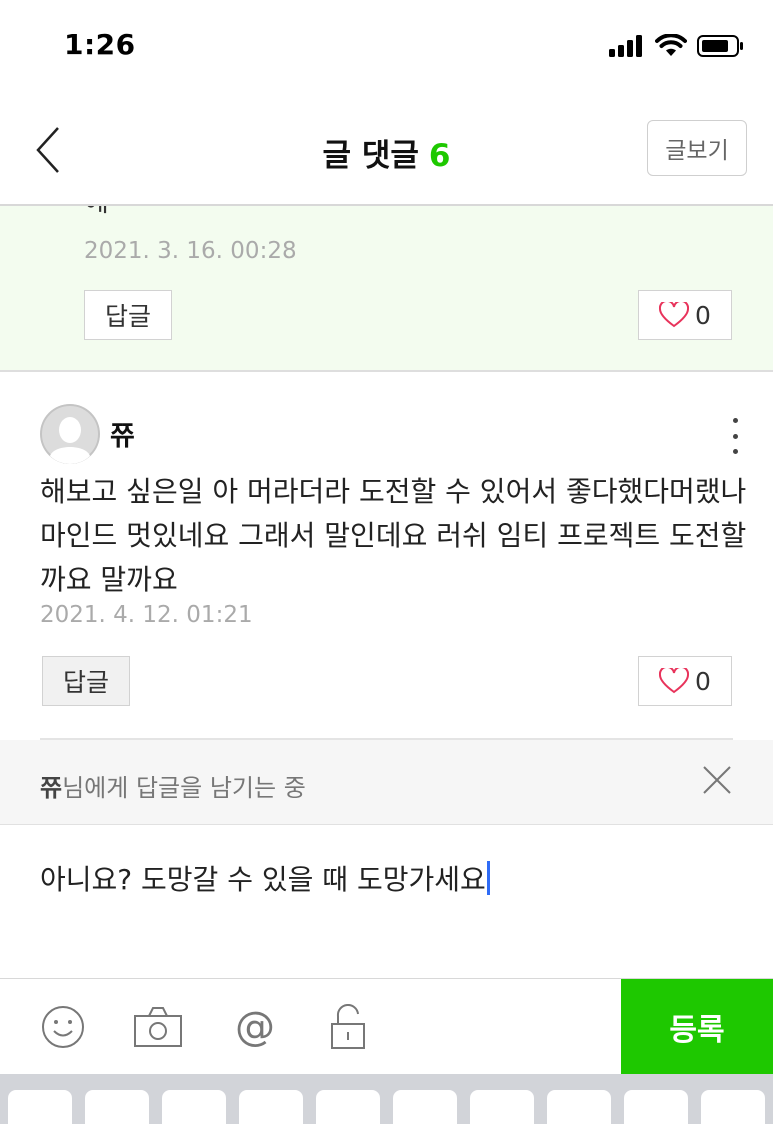 The width and height of the screenshot is (773, 1124). I want to click on camera-icon, so click(158, 1027).